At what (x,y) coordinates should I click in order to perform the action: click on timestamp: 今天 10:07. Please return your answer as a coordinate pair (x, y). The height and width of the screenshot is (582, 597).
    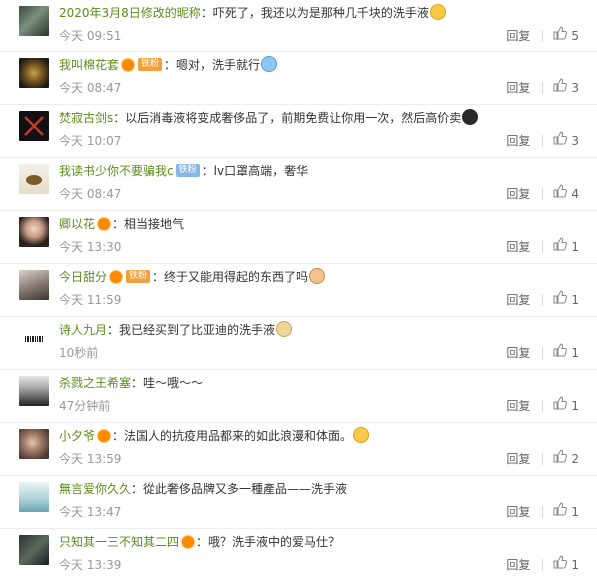
    Looking at the image, I should click on (90, 141).